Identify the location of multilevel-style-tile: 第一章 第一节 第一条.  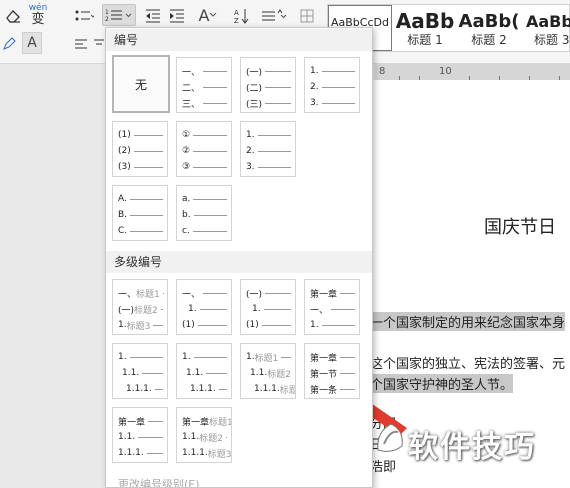
(332, 371).